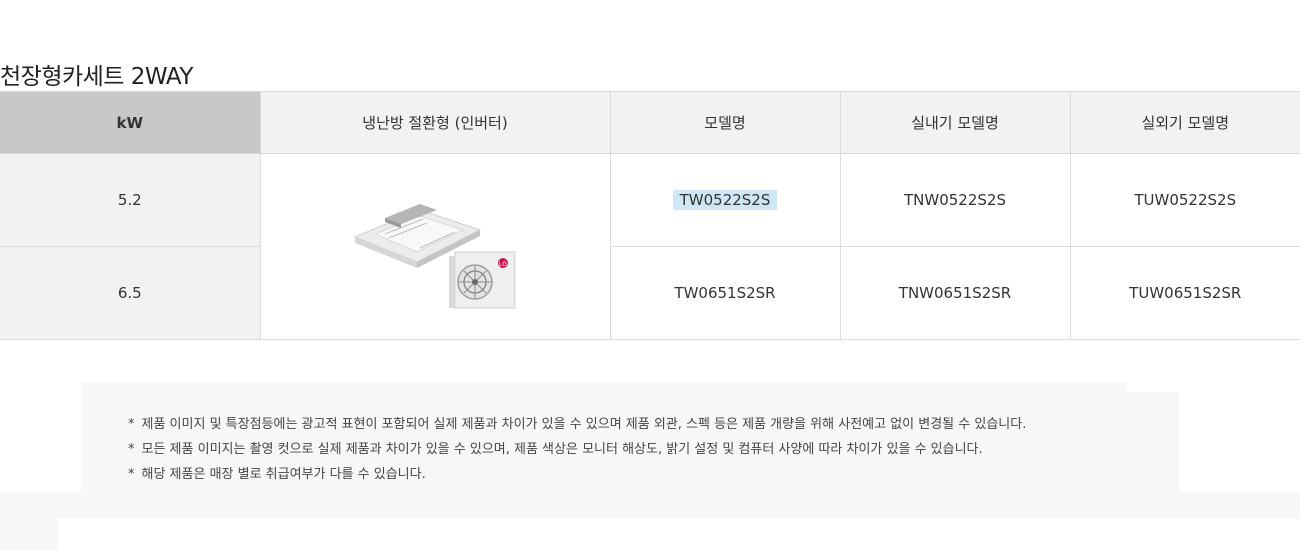 This screenshot has width=1300, height=550. I want to click on indoor-model-cell: TNW0651S2SR, so click(954, 293).